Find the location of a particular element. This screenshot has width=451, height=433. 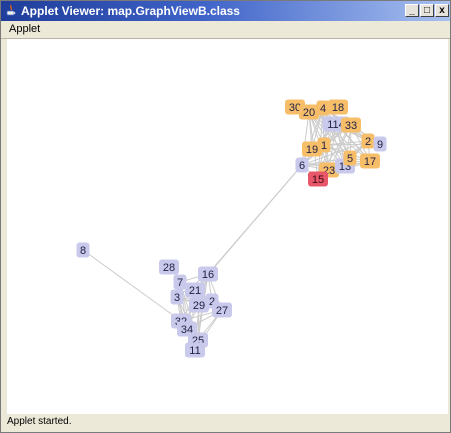

graph-node-label: 28 is located at coordinates (169, 268).